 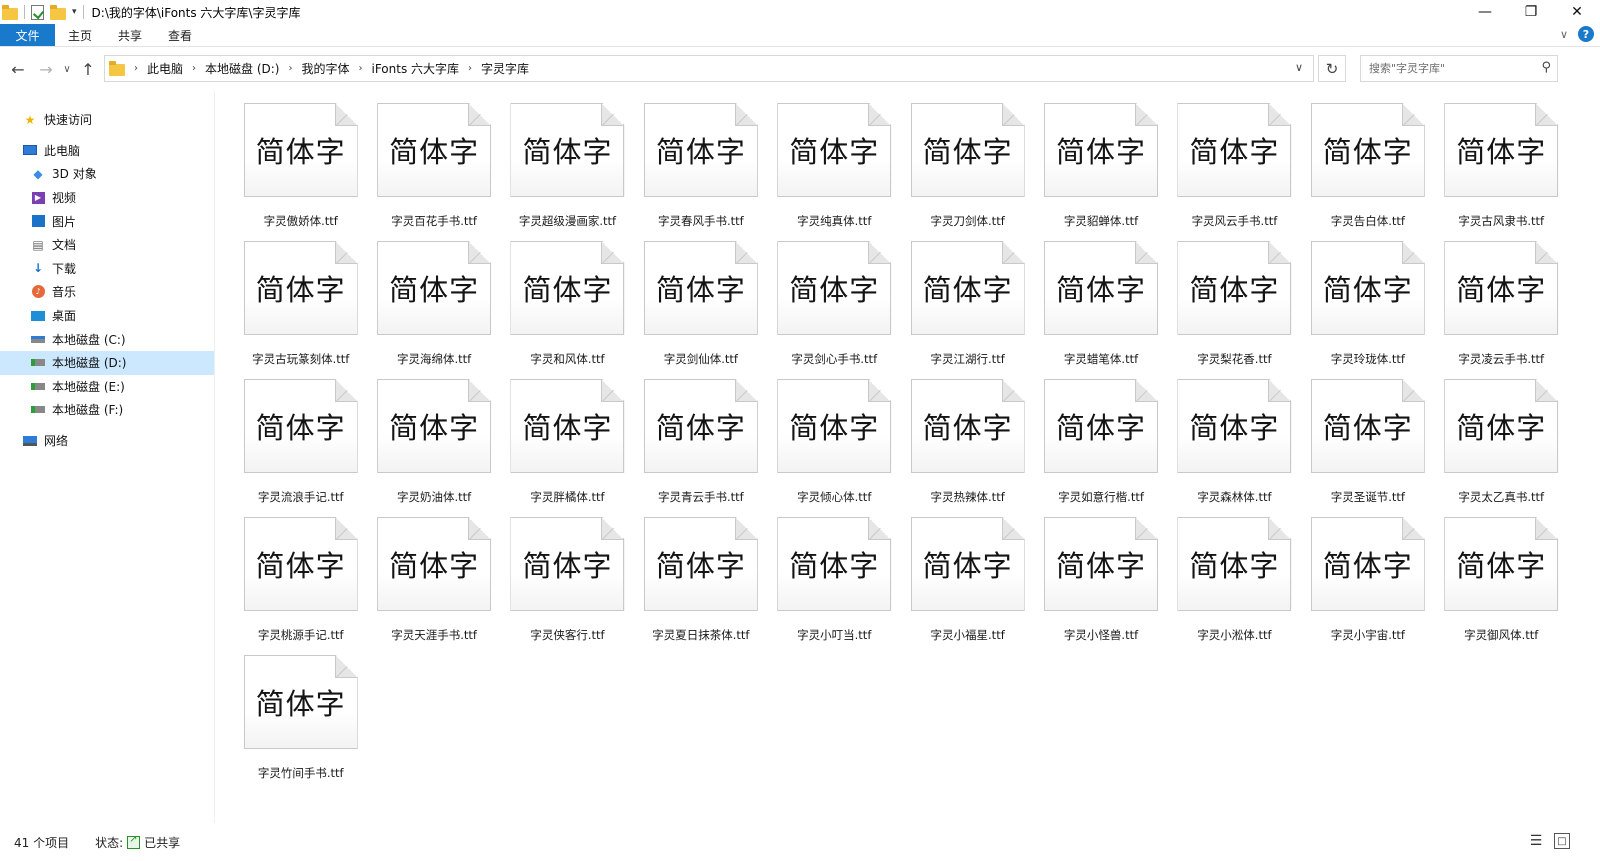 I want to click on sidebar-item-music: ♪ 音乐, so click(x=107, y=292).